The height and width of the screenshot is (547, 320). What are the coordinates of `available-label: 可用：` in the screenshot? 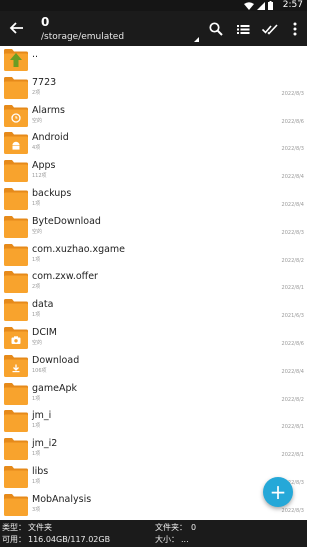 It's located at (14, 539).